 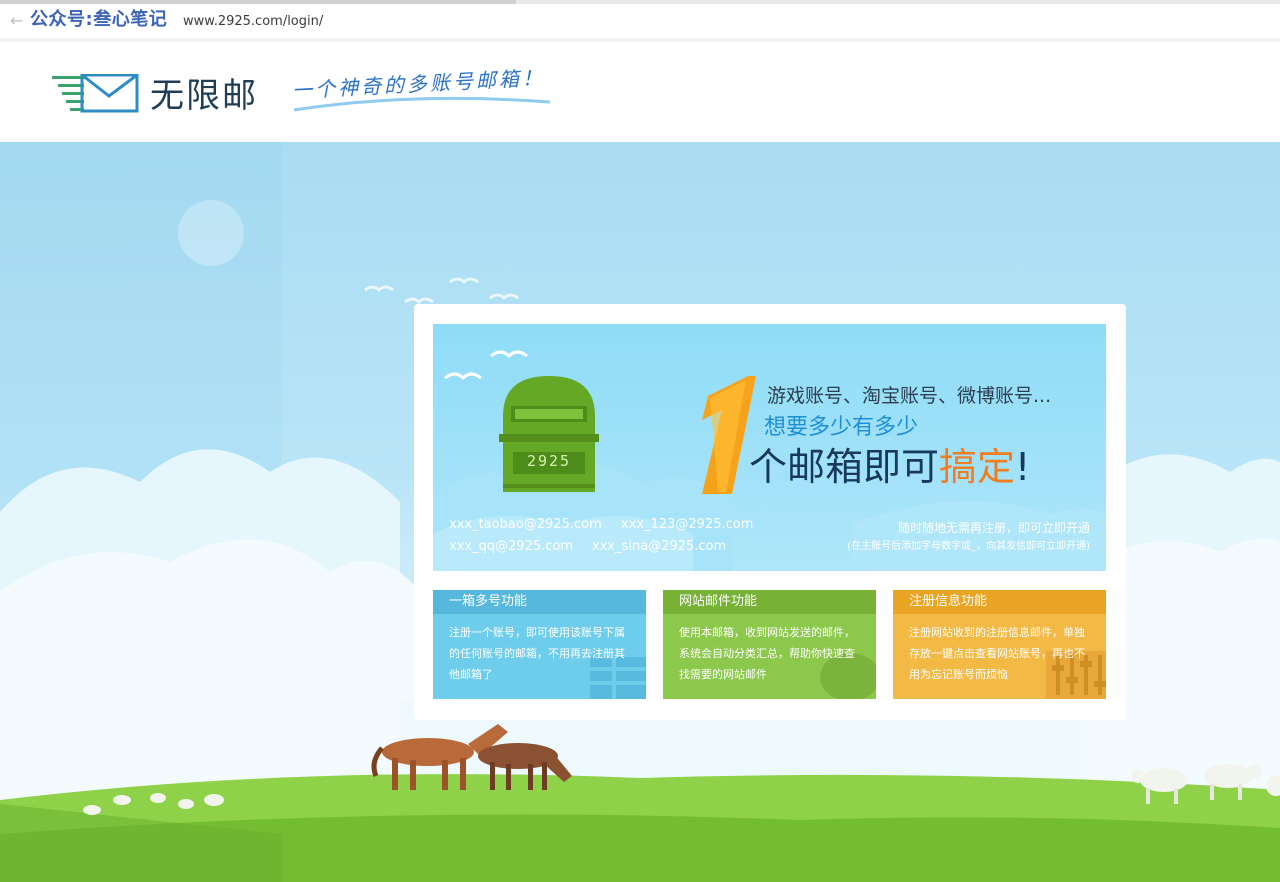 I want to click on back-arrow-icon: ←, so click(x=16, y=21).